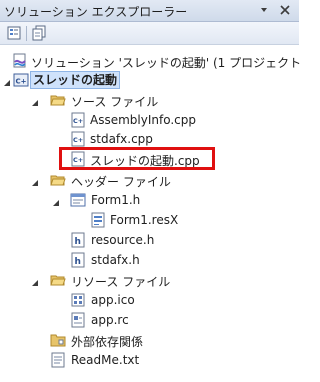 The height and width of the screenshot is (382, 320). Describe the element at coordinates (149, 260) in the screenshot. I see `tree-item-file: h stdafx.h` at that location.